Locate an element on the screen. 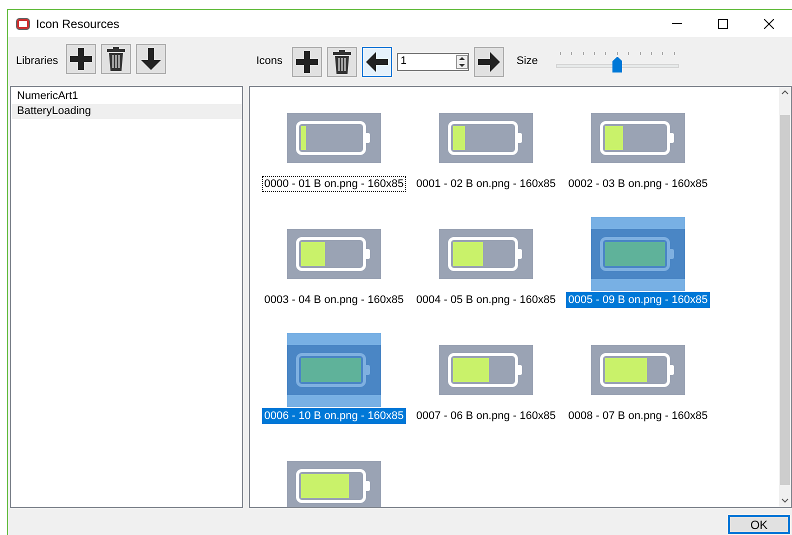 Image resolution: width=792 pixels, height=535 pixels. maximize-icon is located at coordinates (723, 23).